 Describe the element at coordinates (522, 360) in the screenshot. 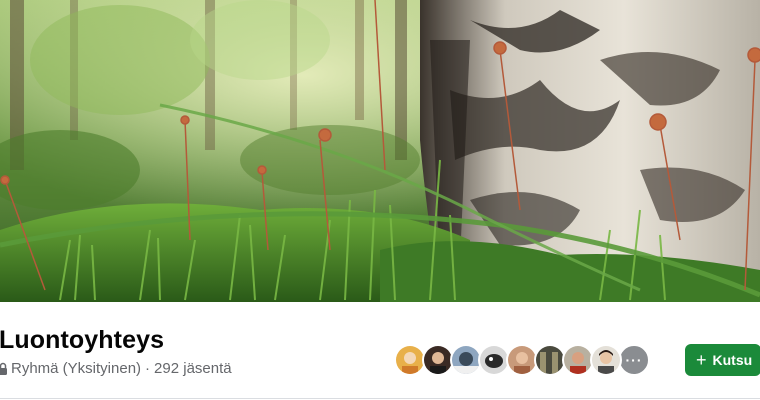

I see `member-avatars: ···` at that location.